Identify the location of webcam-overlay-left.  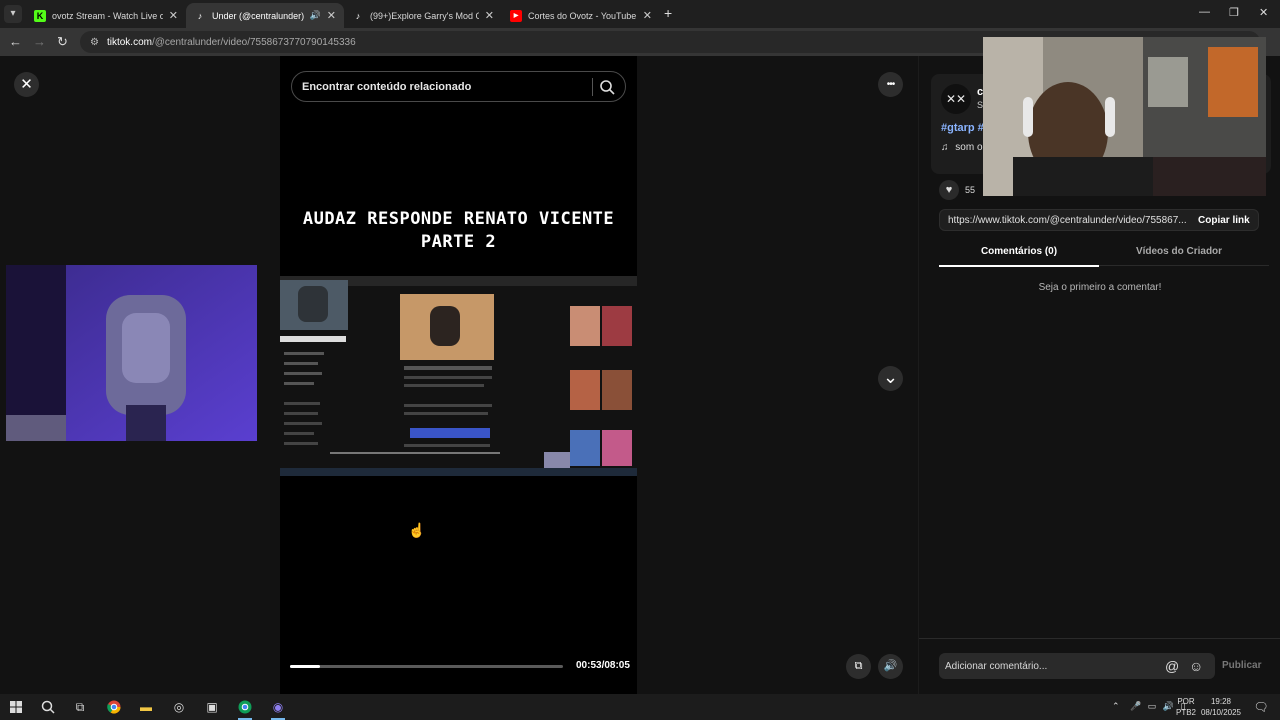
(131, 353).